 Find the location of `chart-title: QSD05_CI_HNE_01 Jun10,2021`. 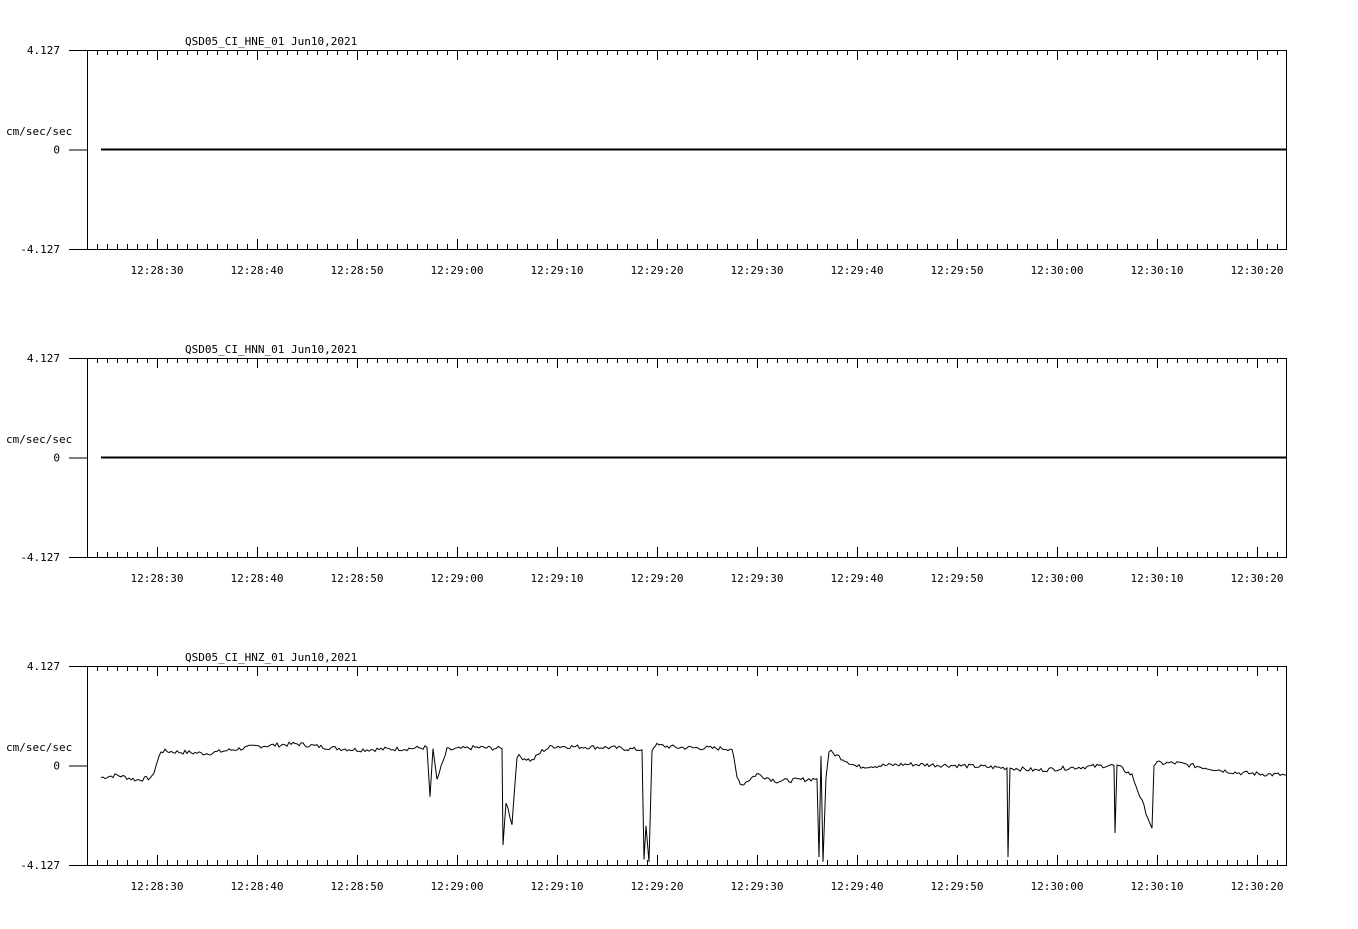

chart-title: QSD05_CI_HNE_01 Jun10,2021 is located at coordinates (271, 41).